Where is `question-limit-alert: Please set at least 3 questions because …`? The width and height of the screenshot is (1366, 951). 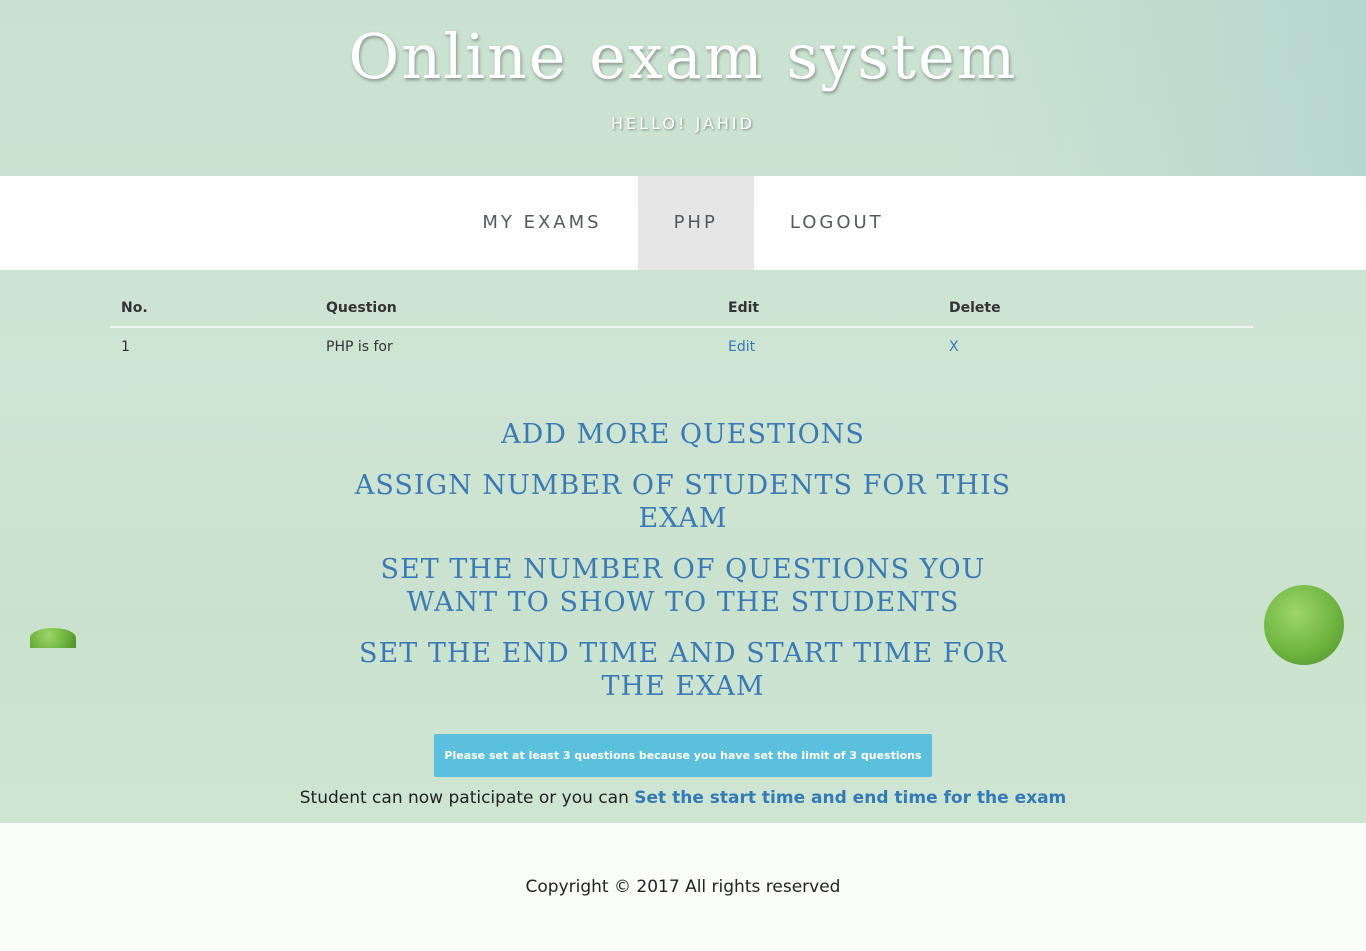 question-limit-alert: Please set at least 3 questions because … is located at coordinates (683, 755).